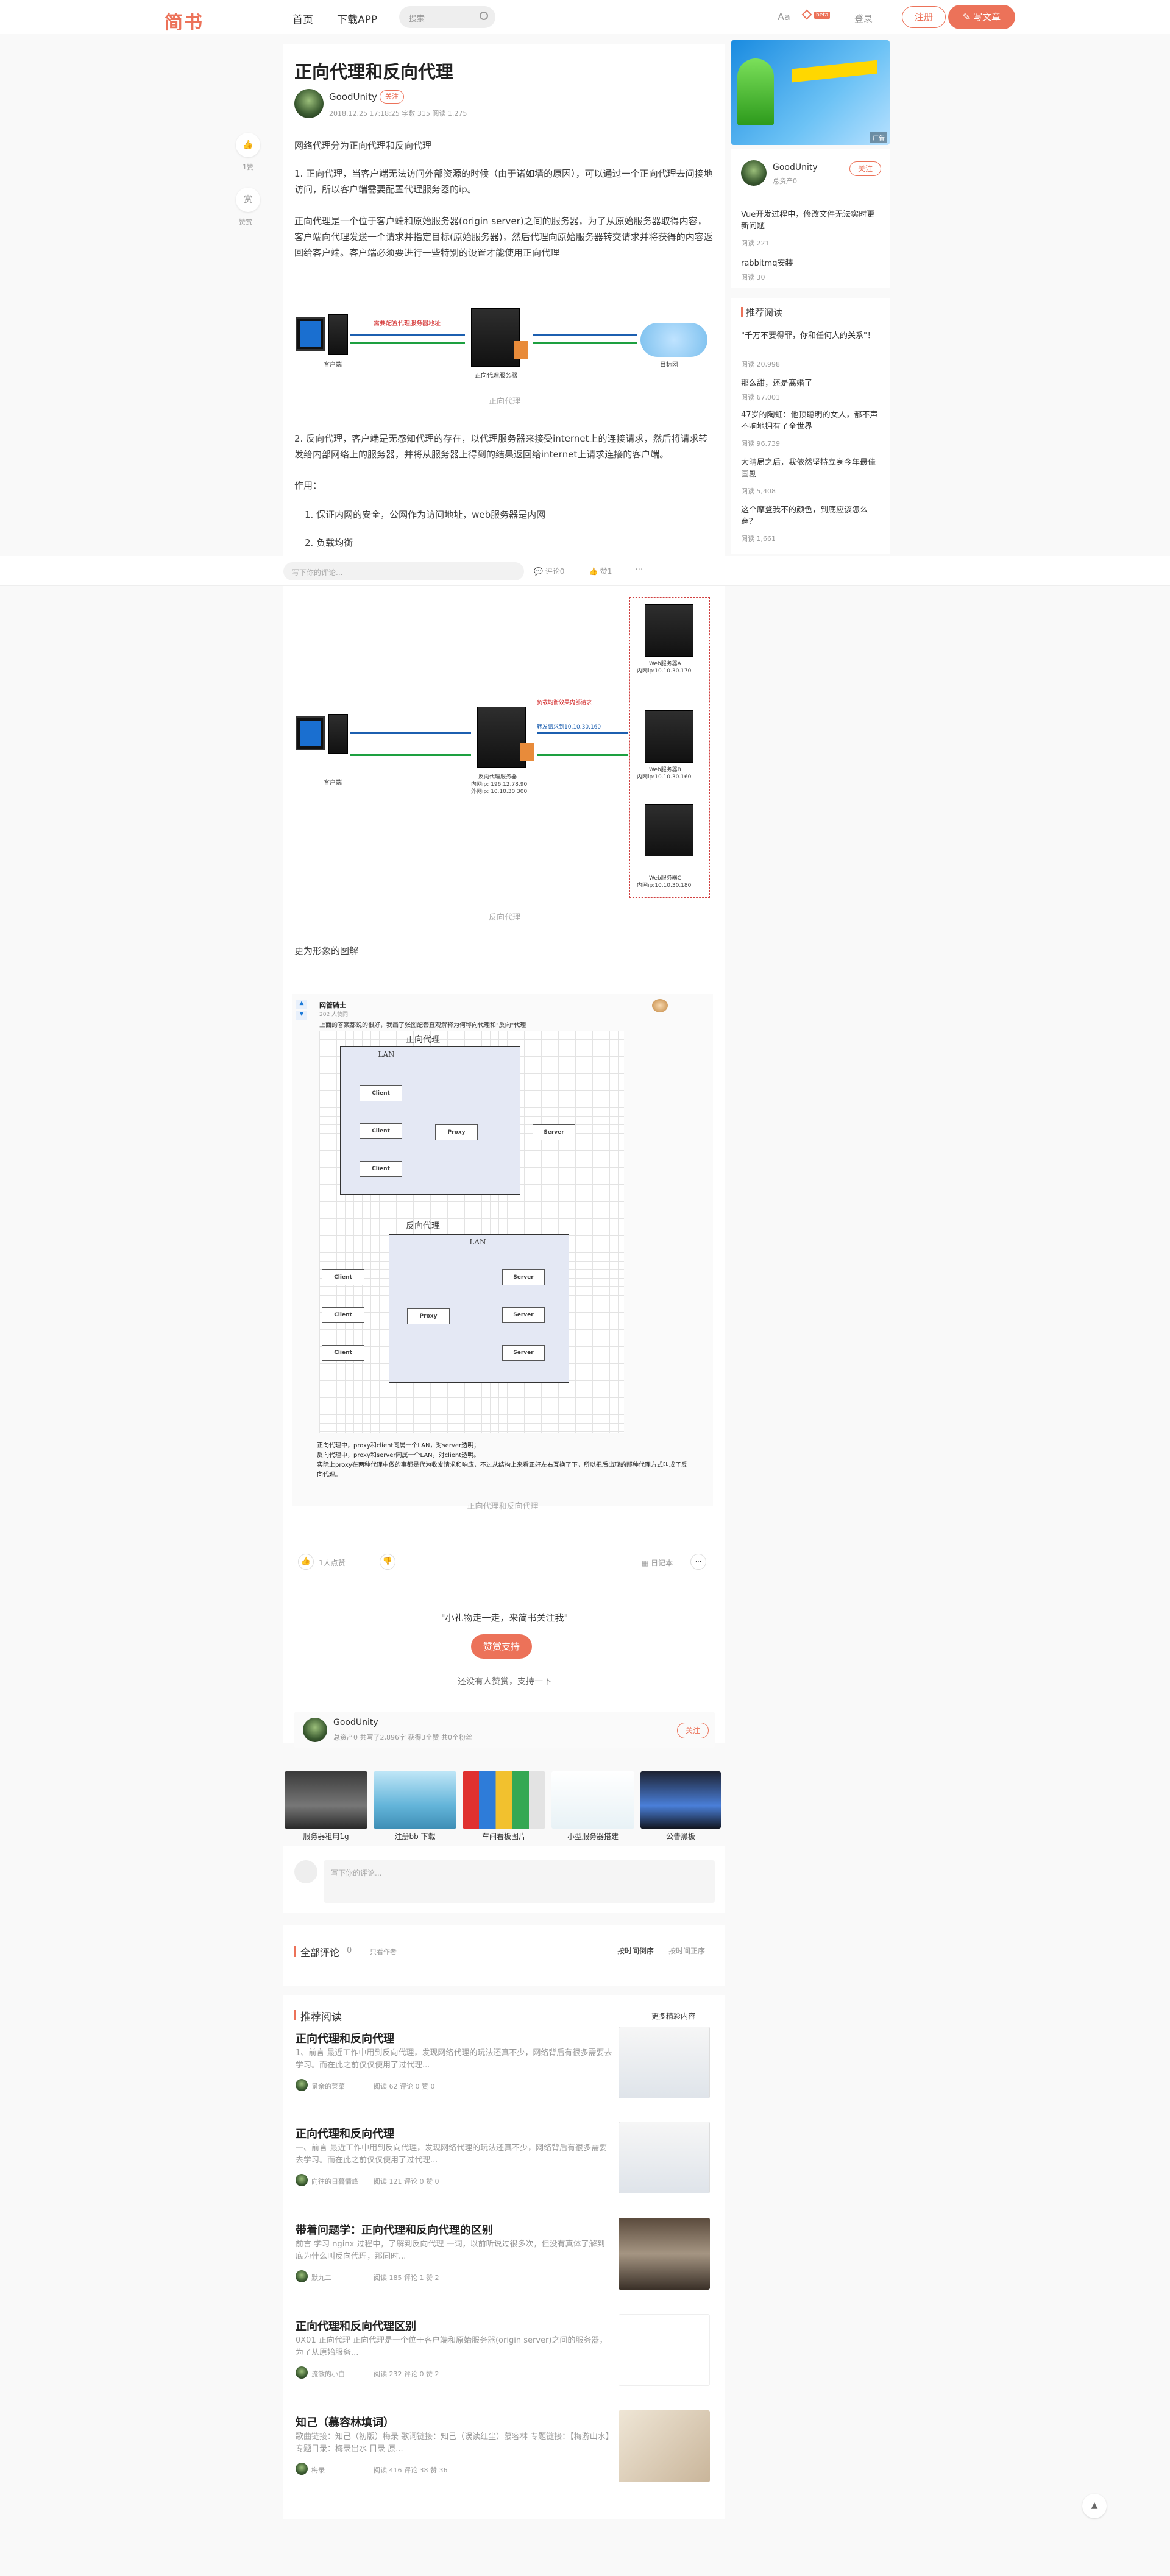  What do you see at coordinates (811, 420) in the screenshot?
I see `rec-item-title: 47岁的陶虹：他顶聪明的女人，都不声不响地拥有了全世界` at bounding box center [811, 420].